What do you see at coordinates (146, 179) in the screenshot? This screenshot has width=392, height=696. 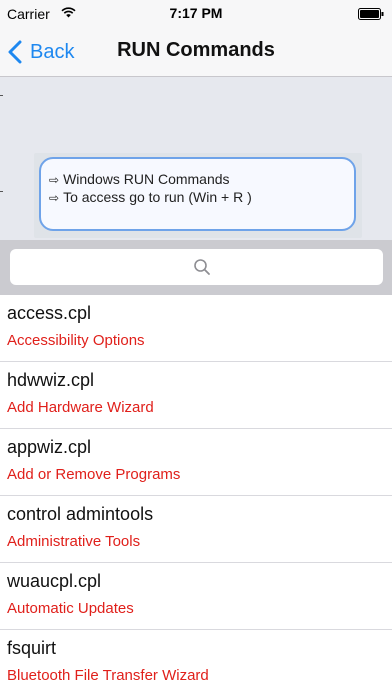 I see `banner-line-text: Windows RUN Commands` at bounding box center [146, 179].